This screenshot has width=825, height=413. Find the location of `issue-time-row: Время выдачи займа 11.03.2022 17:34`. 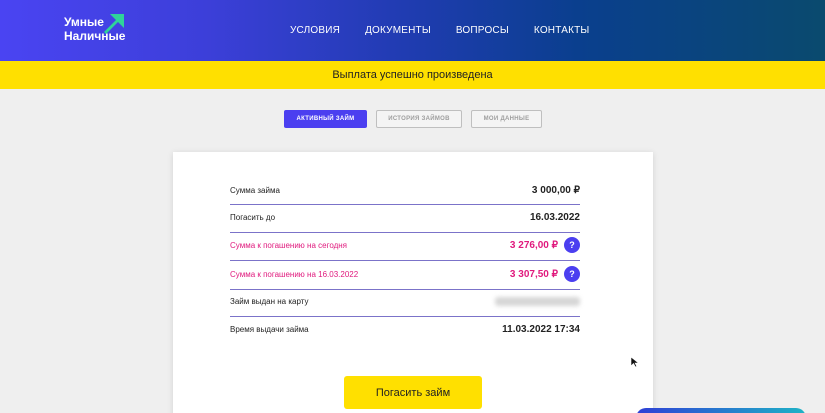

issue-time-row: Время выдачи займа 11.03.2022 17:34 is located at coordinates (405, 329).